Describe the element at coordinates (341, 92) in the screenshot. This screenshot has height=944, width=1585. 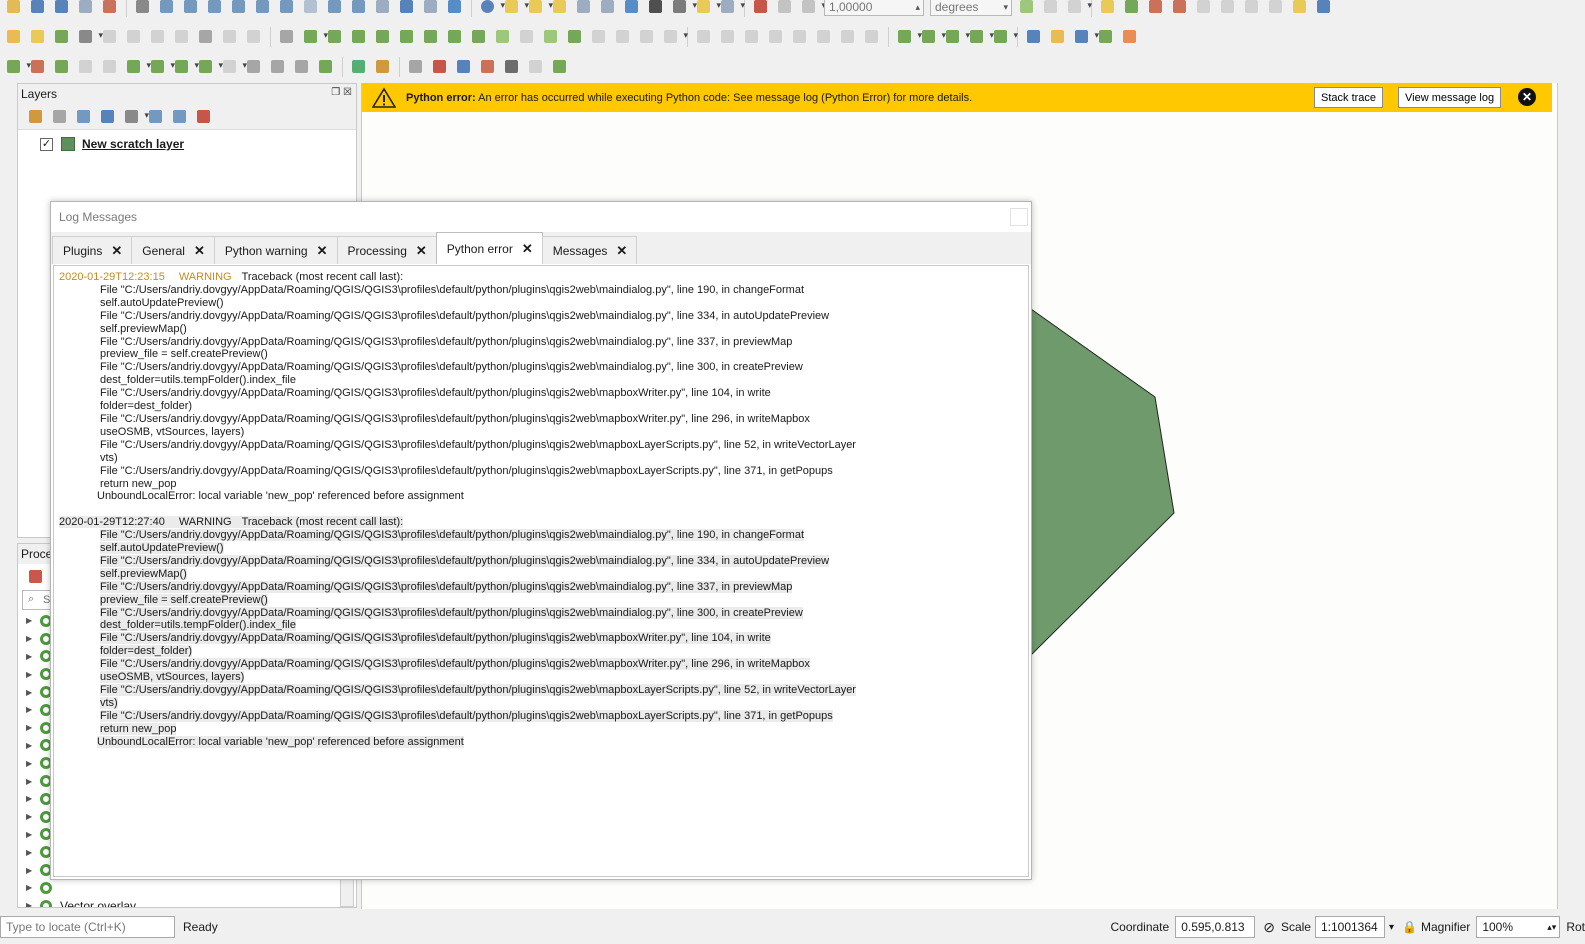
I see `panel-float-close-icon: ❐ ☒` at that location.